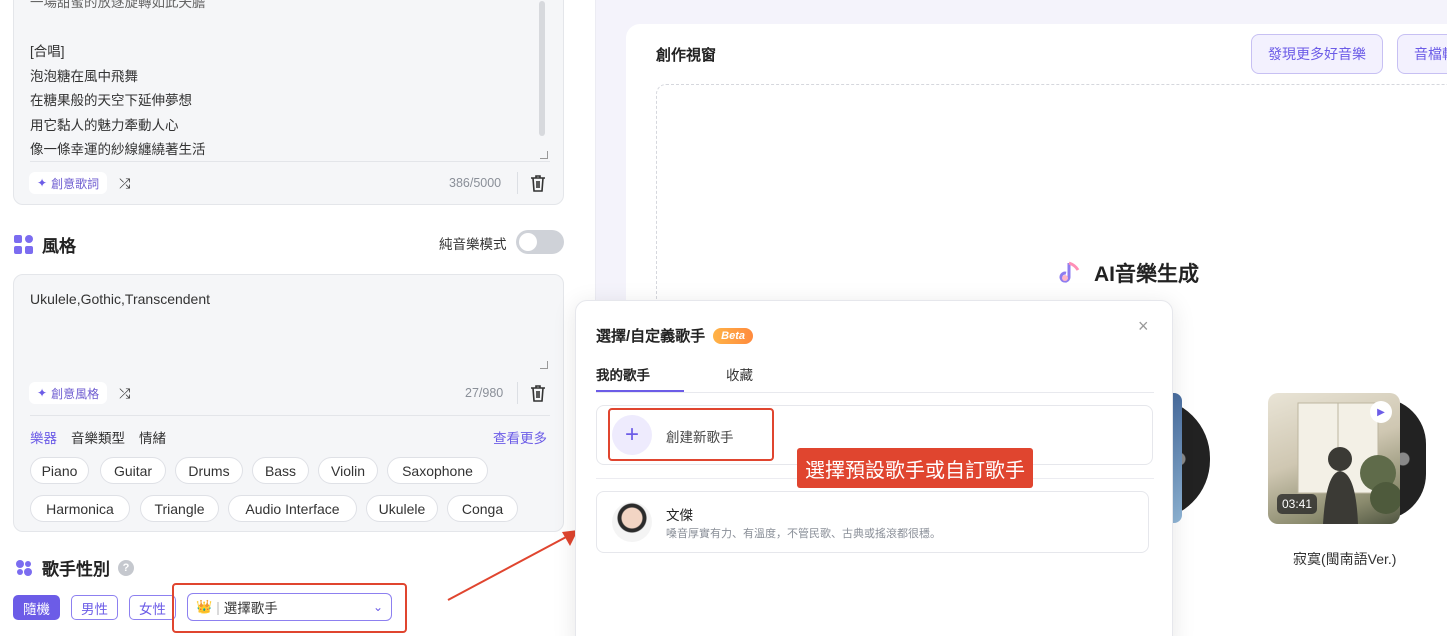  I want to click on style-tag: Audio Interface, so click(292, 508).